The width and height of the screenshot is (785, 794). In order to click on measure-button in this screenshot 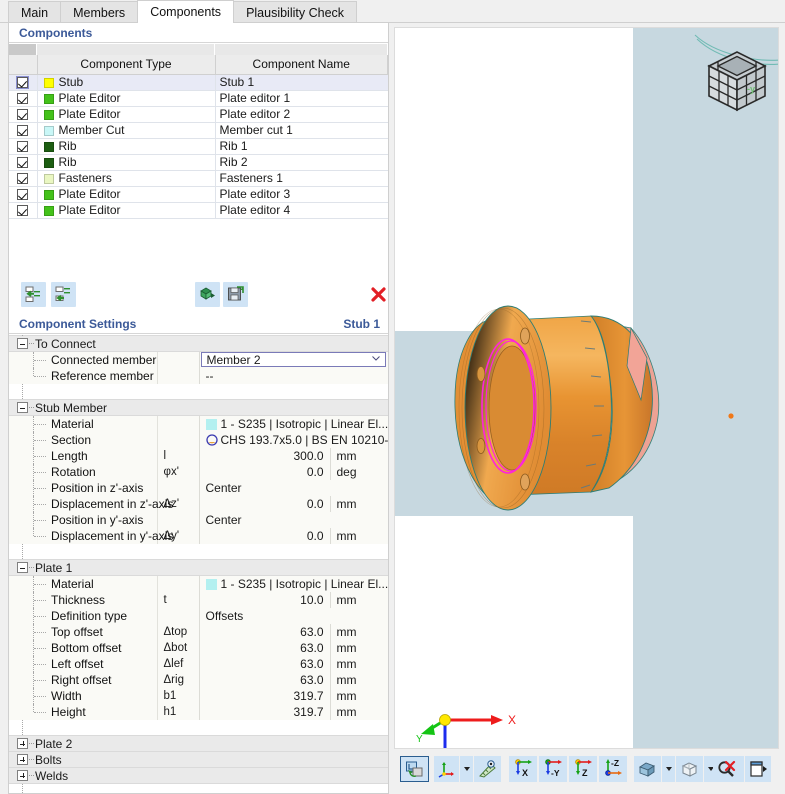, I will do `click(487, 769)`.